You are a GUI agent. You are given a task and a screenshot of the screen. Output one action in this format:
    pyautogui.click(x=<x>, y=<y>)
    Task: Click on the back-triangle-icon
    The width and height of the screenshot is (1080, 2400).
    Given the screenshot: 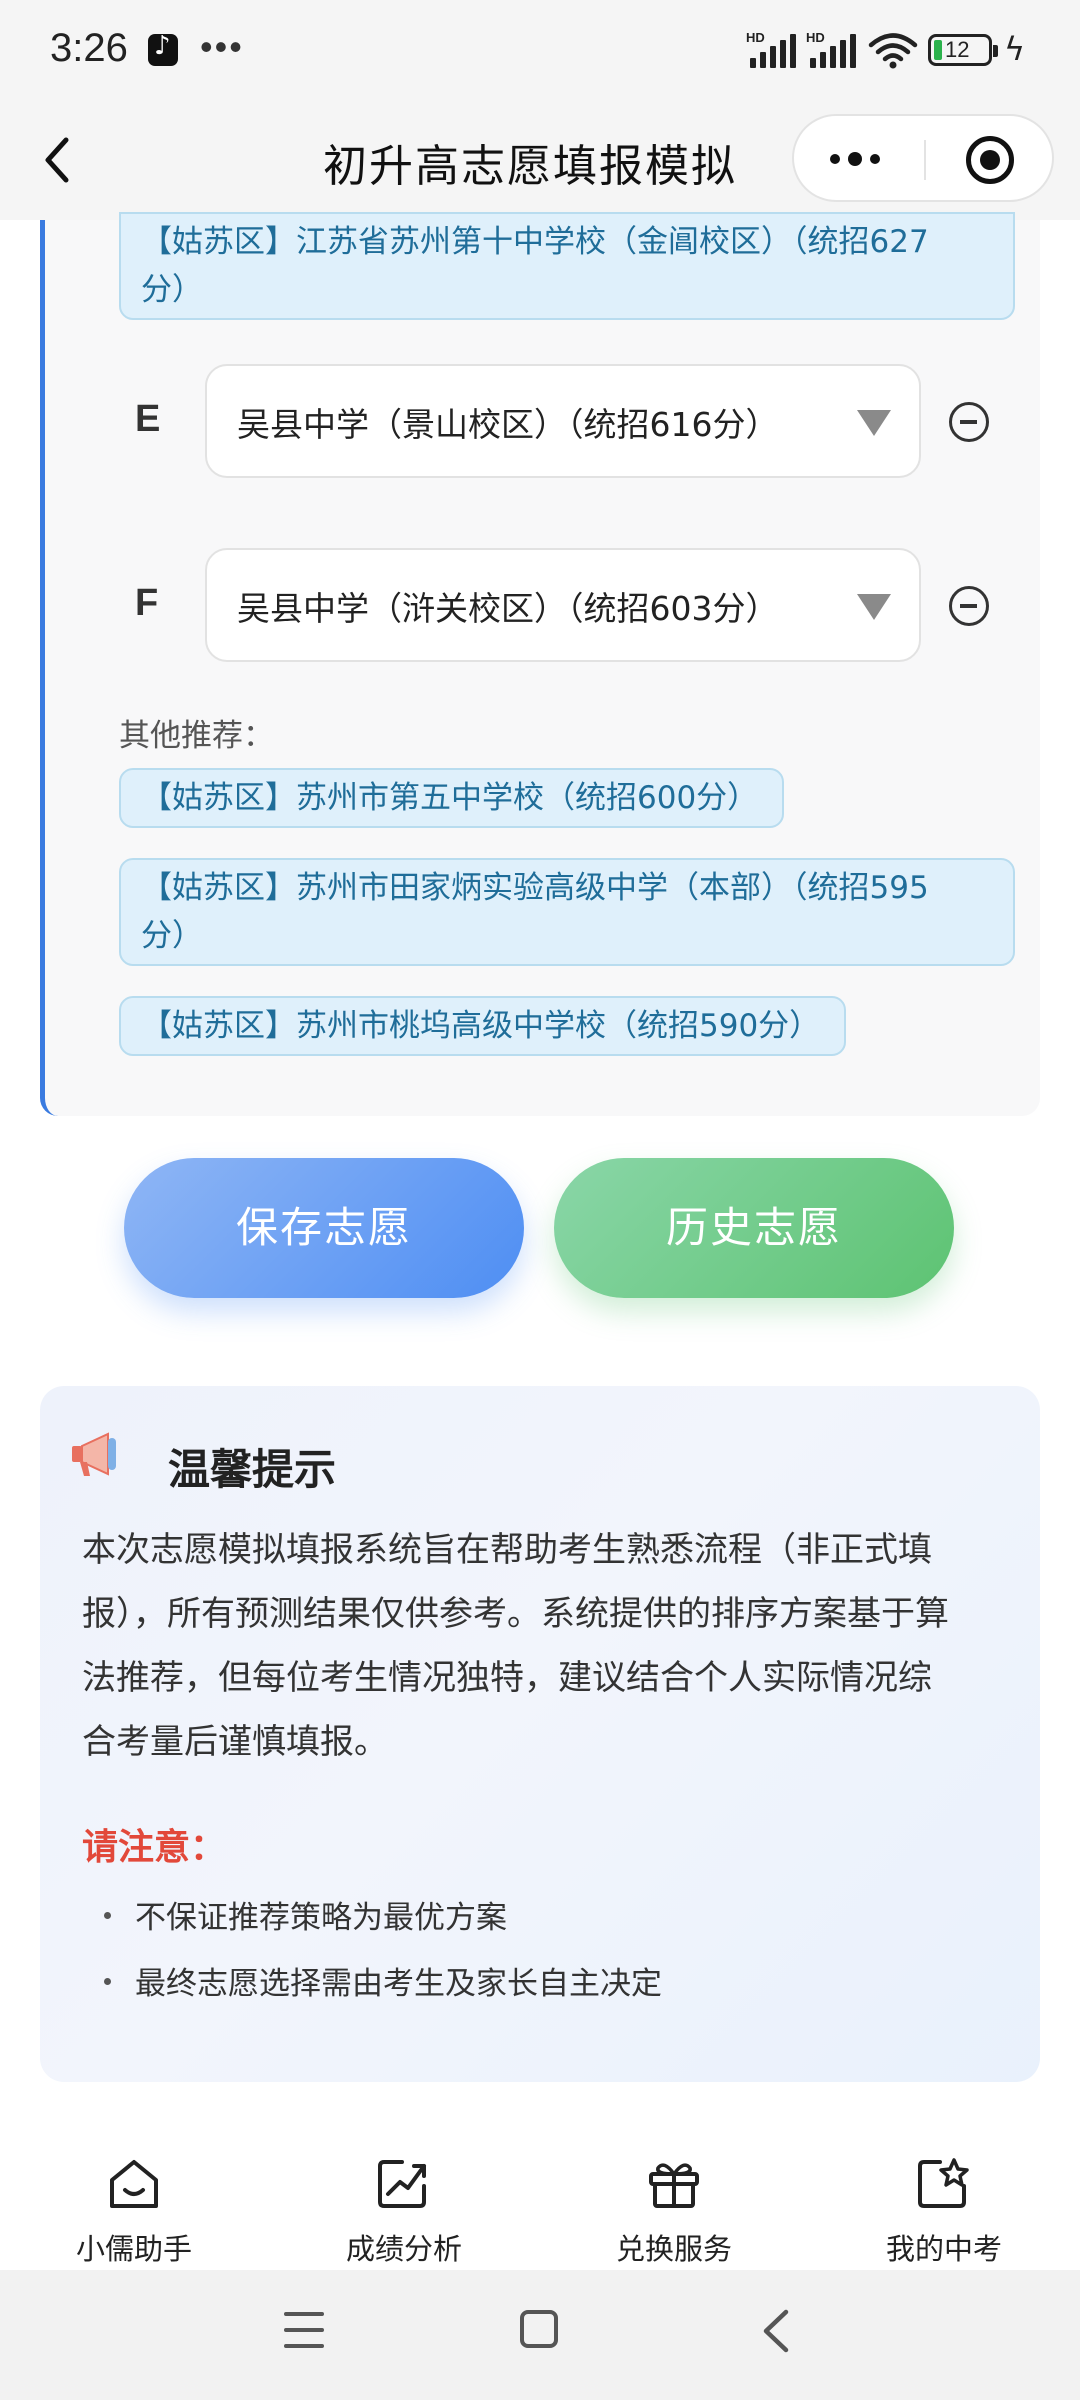 What is the action you would take?
    pyautogui.click(x=776, y=2331)
    